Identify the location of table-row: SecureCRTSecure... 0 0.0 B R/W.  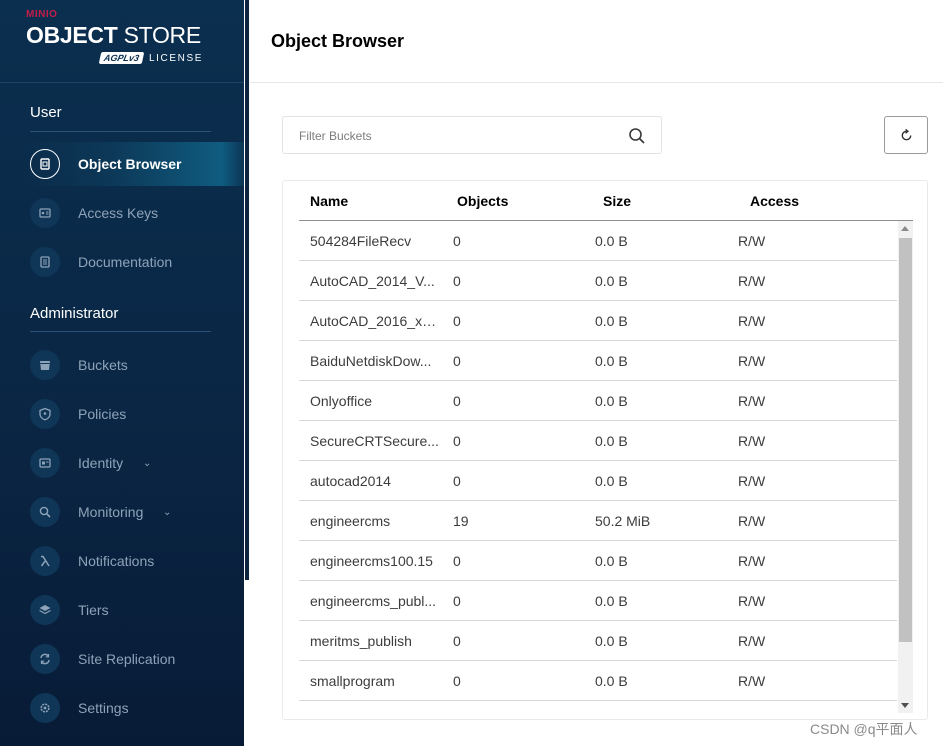
(598, 441).